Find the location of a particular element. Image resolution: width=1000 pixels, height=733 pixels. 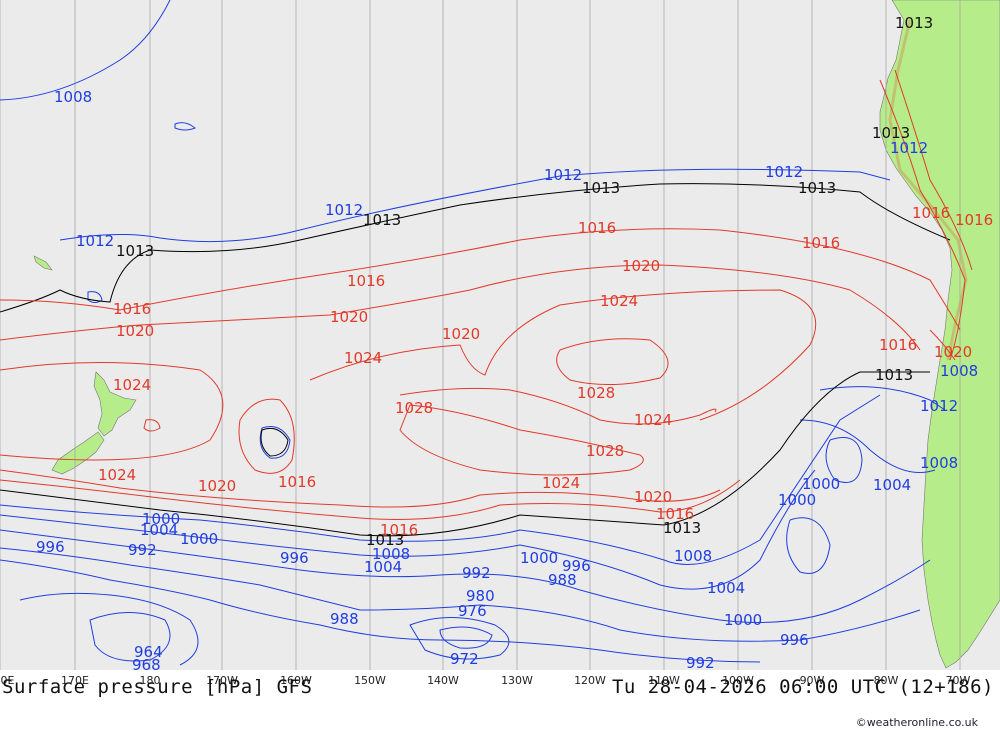

isobar-label: 972 is located at coordinates (464, 659).